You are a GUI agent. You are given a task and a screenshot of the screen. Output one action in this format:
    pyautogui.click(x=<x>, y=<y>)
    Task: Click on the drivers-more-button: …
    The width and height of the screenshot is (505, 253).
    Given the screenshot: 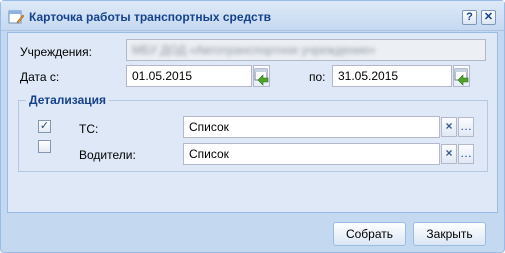 What is the action you would take?
    pyautogui.click(x=466, y=154)
    